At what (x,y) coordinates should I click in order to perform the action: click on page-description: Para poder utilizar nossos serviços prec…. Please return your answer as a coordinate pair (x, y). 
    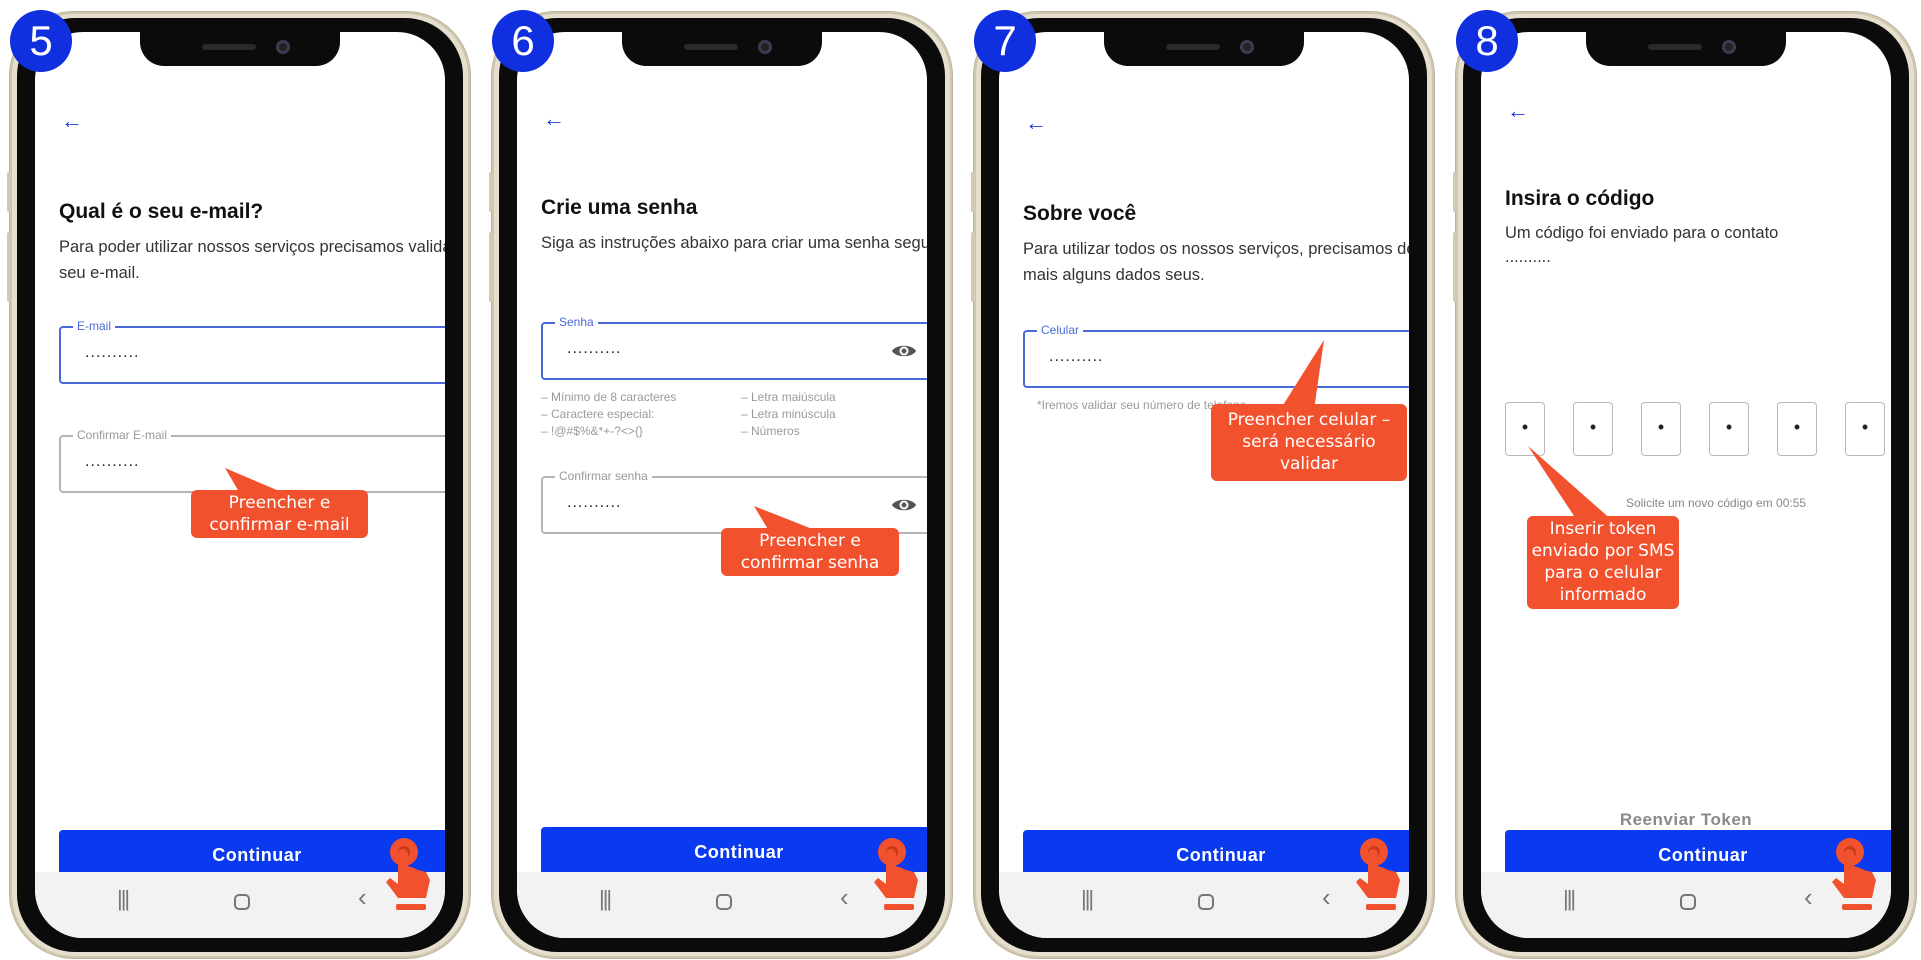
    Looking at the image, I should click on (252, 260).